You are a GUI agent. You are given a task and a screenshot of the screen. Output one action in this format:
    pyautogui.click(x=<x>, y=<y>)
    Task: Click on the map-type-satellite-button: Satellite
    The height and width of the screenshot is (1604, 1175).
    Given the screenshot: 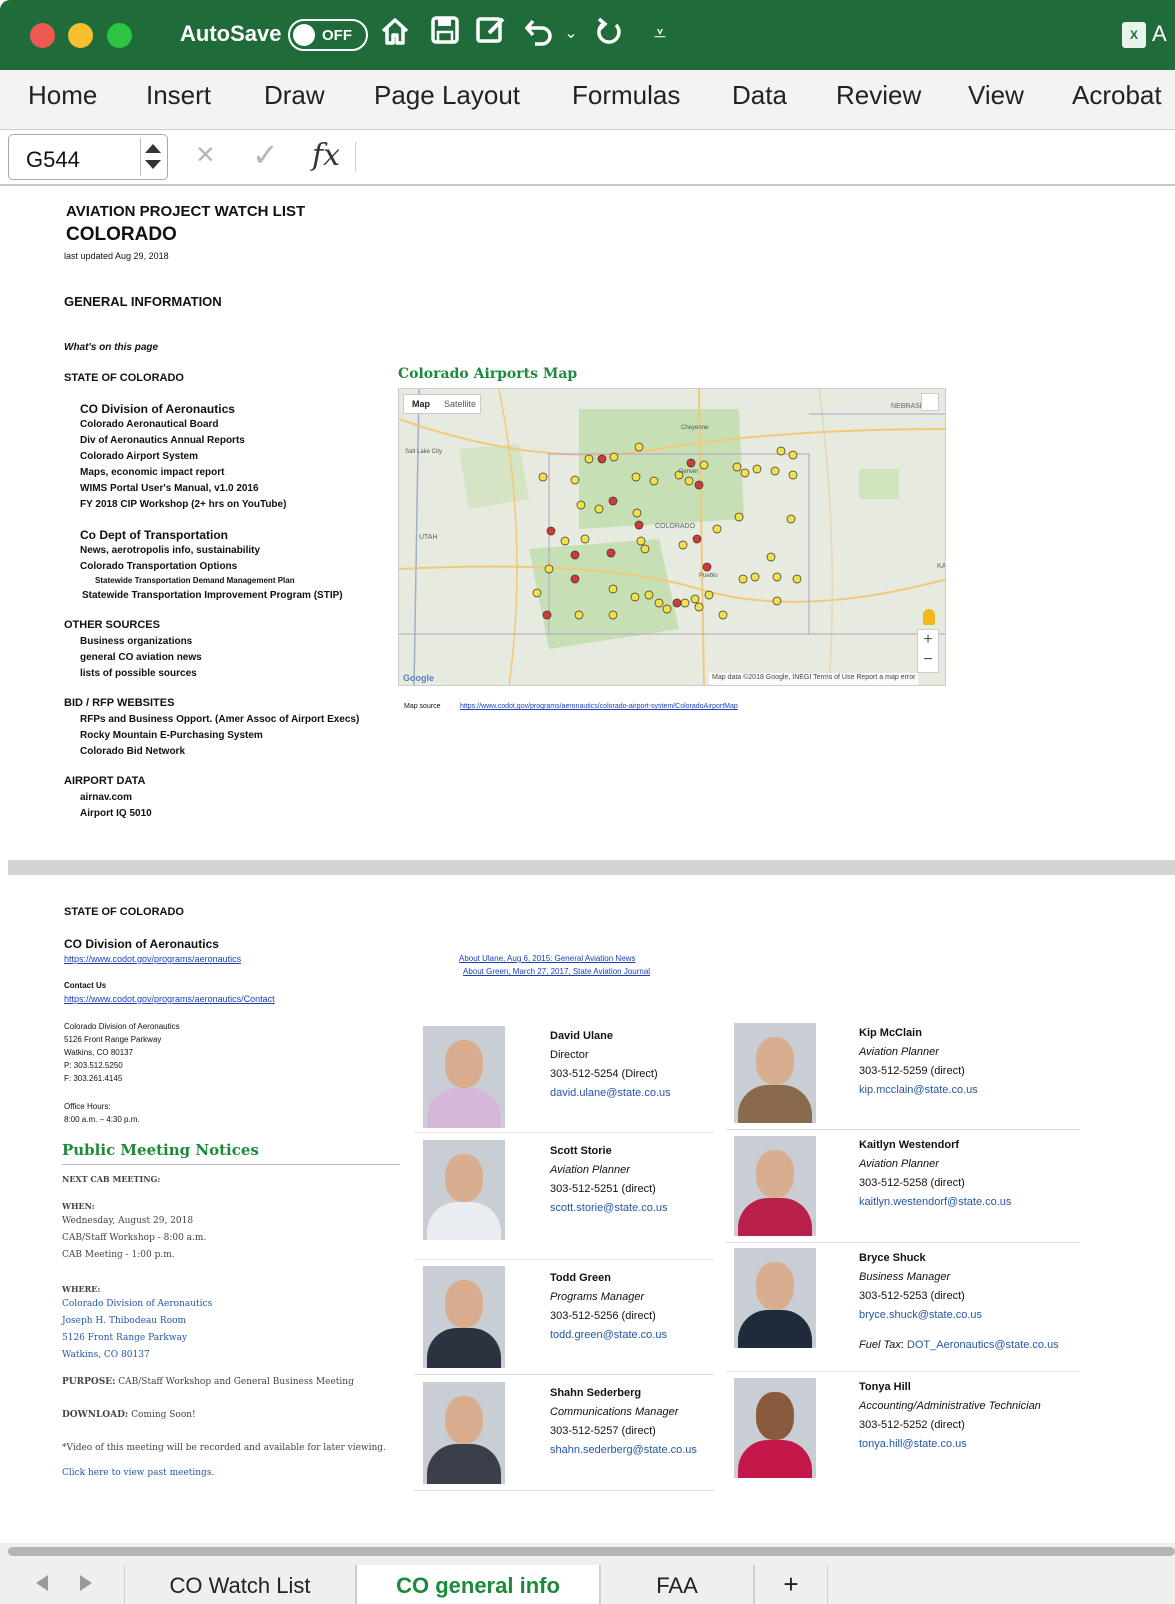 What is the action you would take?
    pyautogui.click(x=460, y=404)
    